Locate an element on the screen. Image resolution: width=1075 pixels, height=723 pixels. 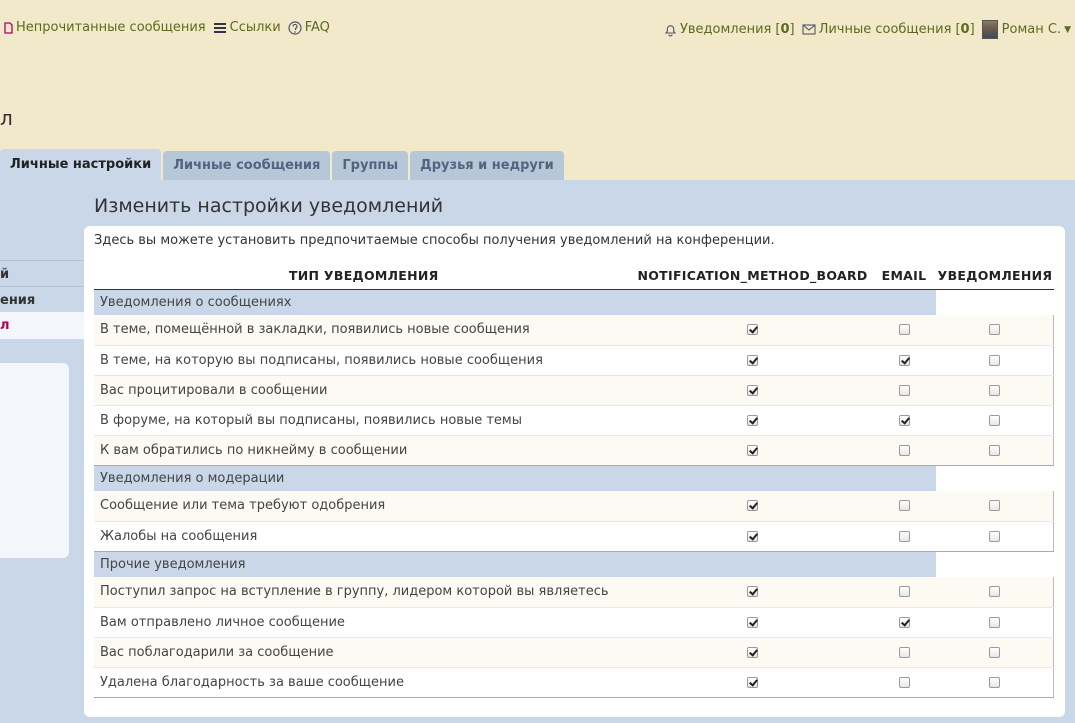
unread-posts-link: Непрочитанные сообщения is located at coordinates (105, 27).